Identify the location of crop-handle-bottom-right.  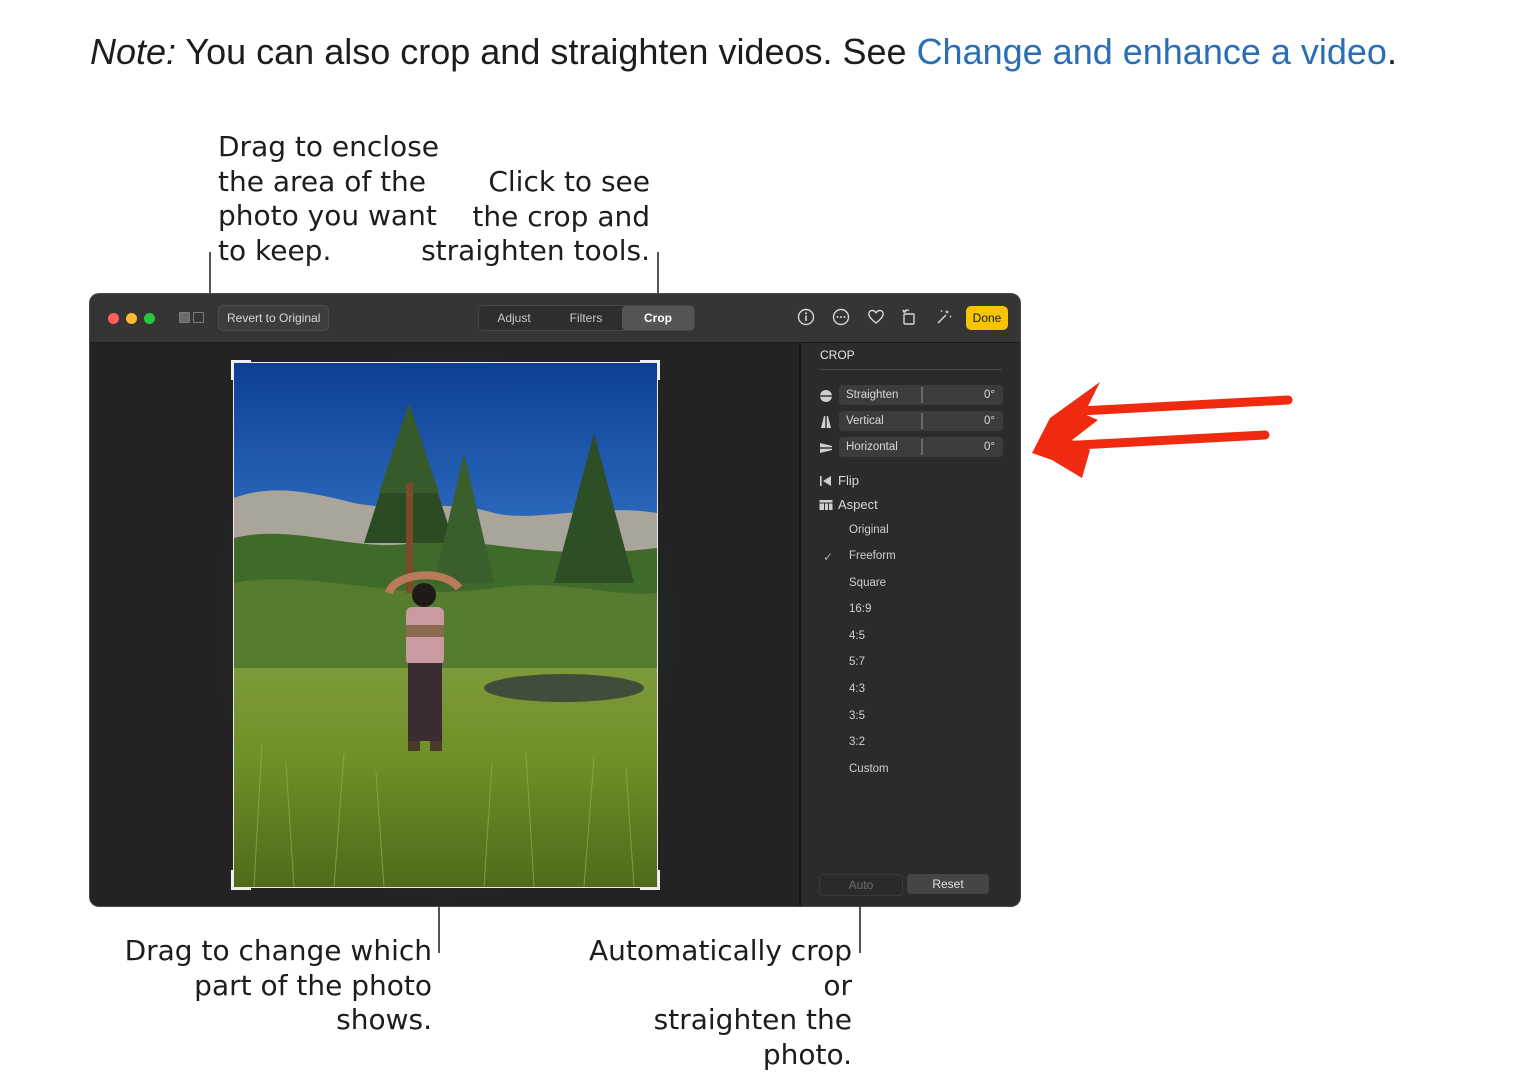
(650, 880).